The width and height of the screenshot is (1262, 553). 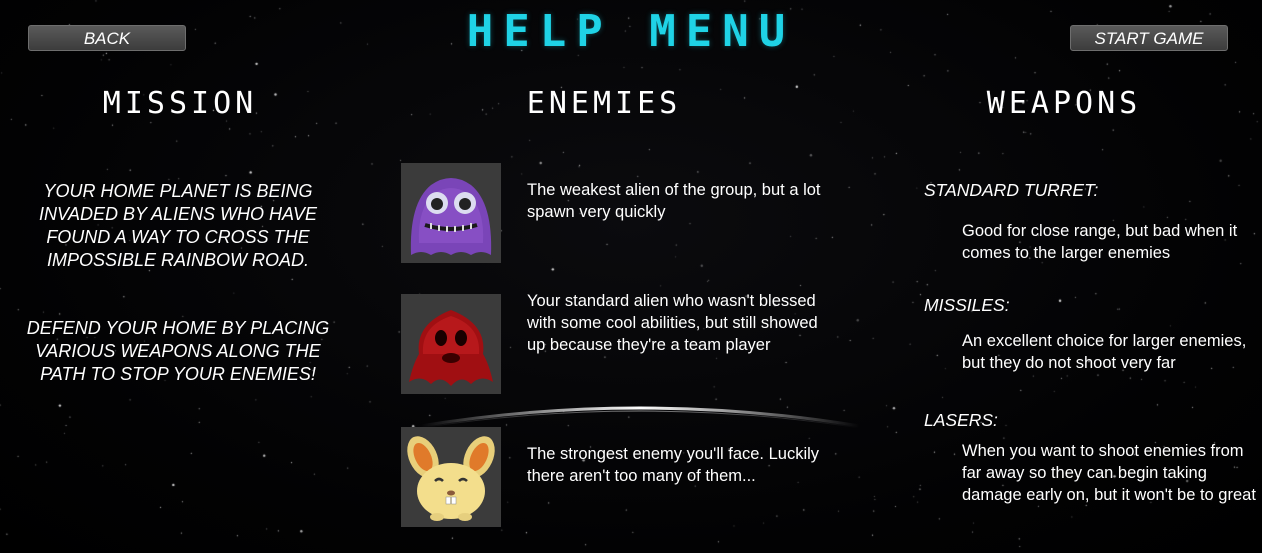 What do you see at coordinates (961, 420) in the screenshot?
I see `weapon-name-lasers: LASERS:` at bounding box center [961, 420].